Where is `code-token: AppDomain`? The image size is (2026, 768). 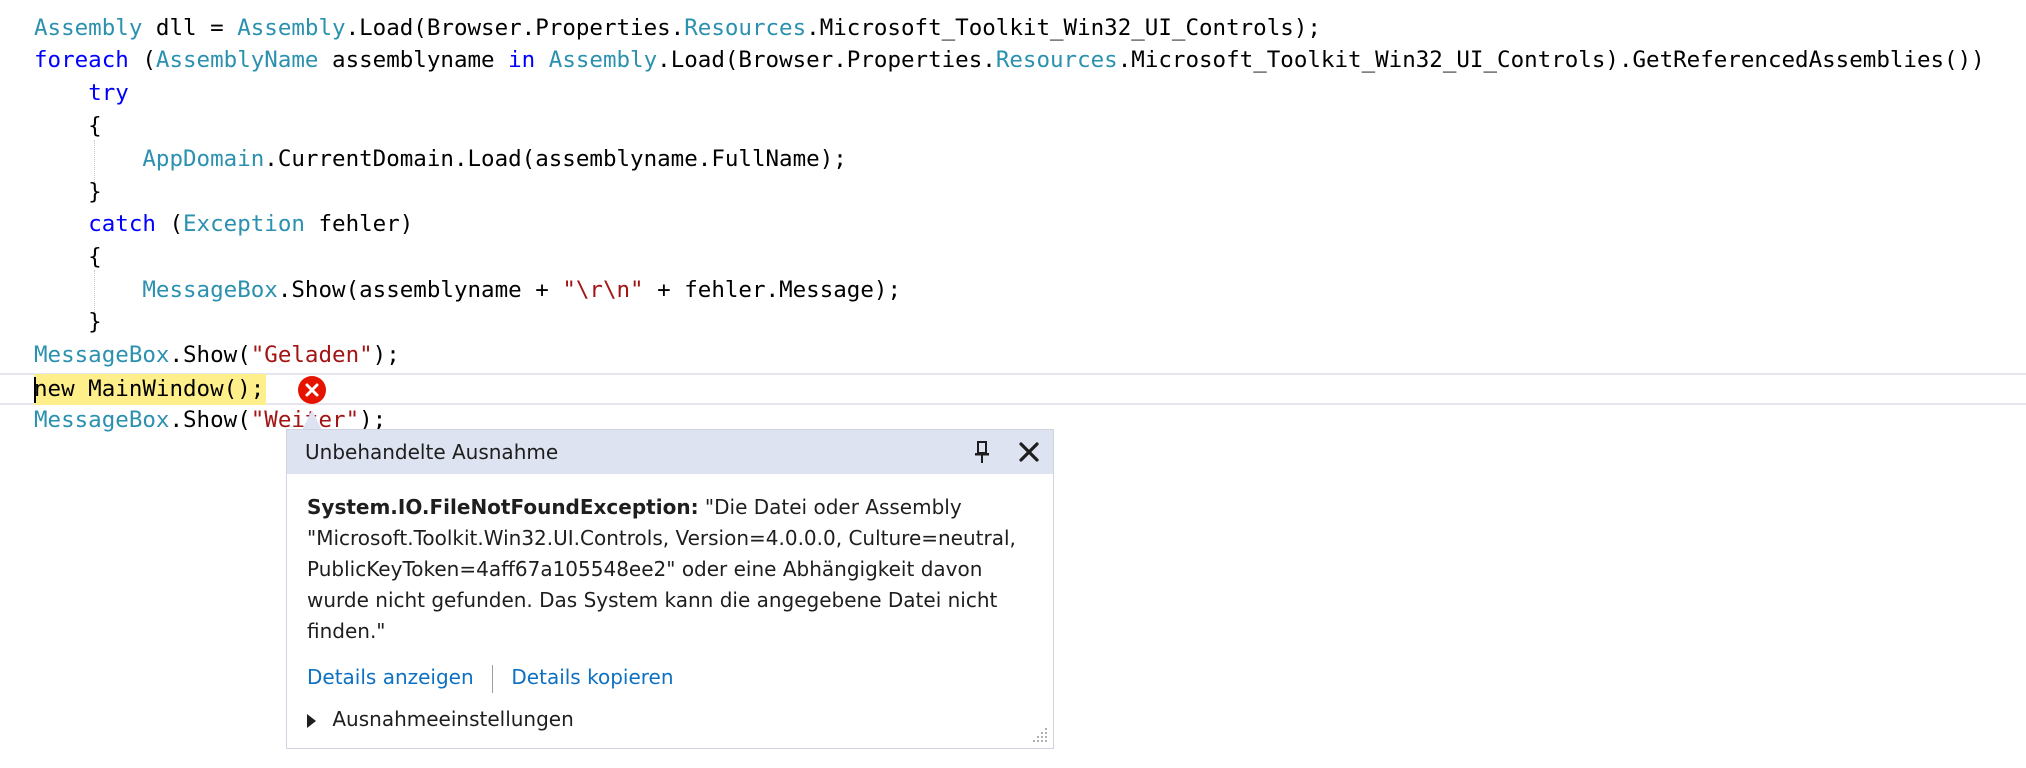
code-token: AppDomain is located at coordinates (203, 159).